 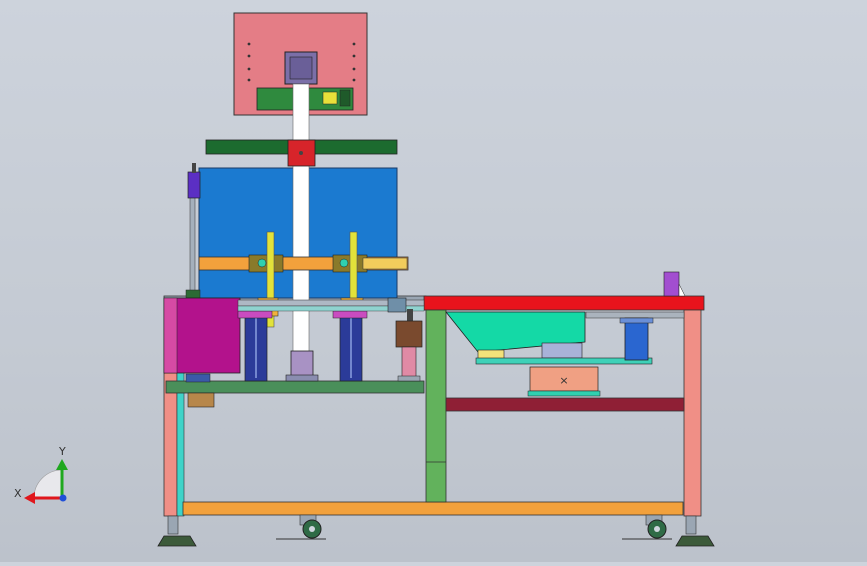 I want to click on orientation-triad: Y X, so click(x=41, y=474).